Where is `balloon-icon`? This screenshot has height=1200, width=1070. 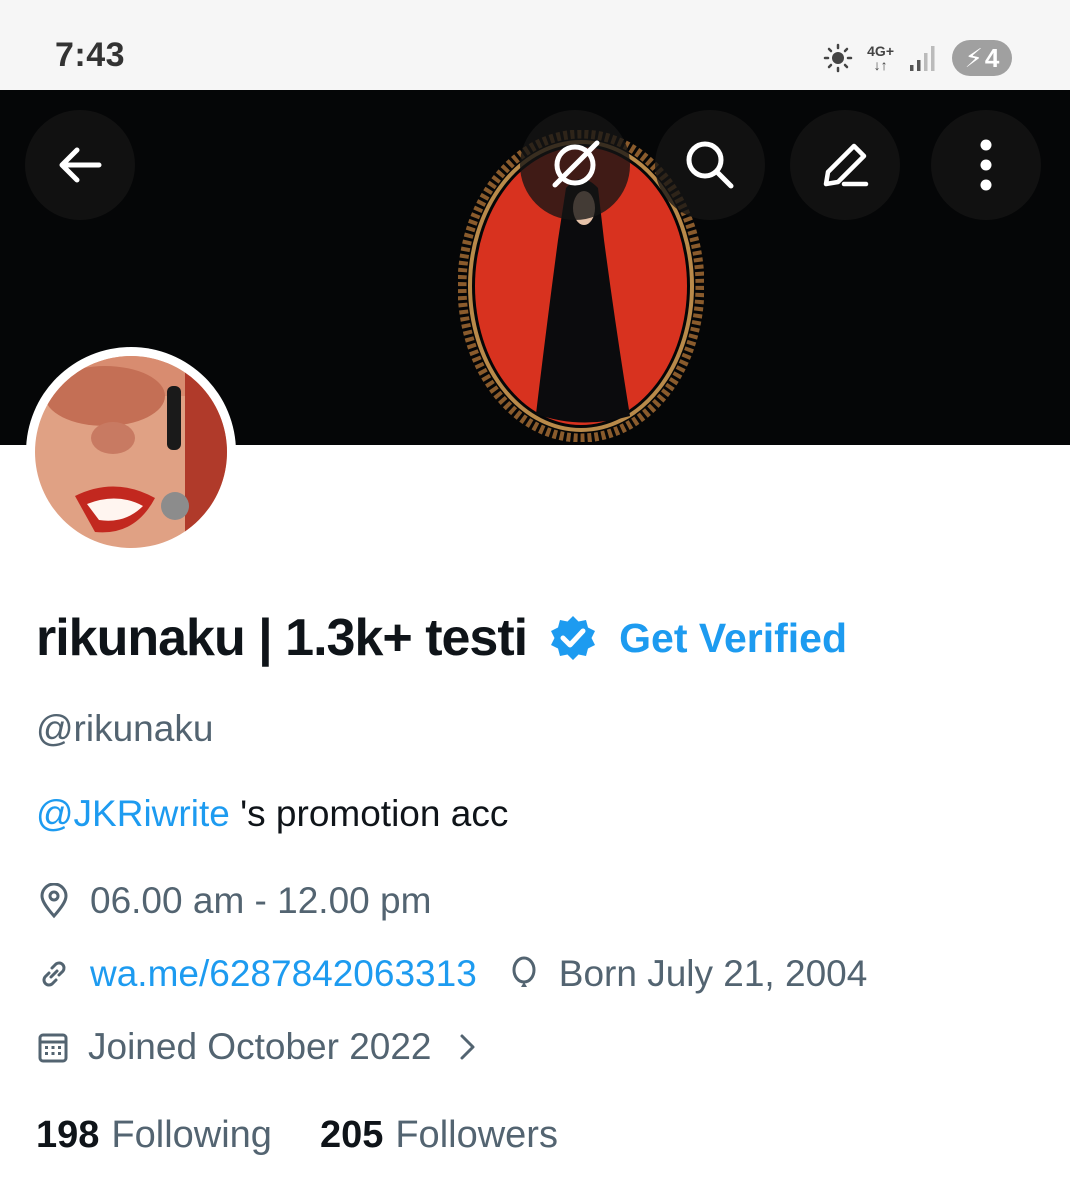
balloon-icon is located at coordinates (524, 971).